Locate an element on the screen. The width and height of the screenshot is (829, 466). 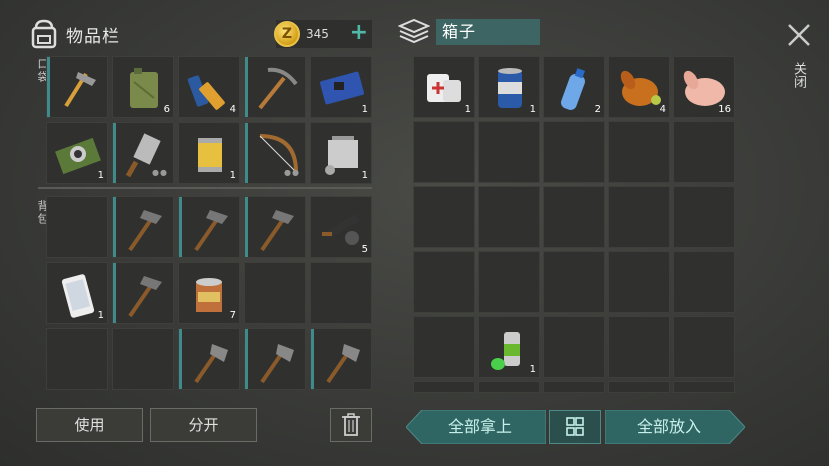
stacked-box-icon is located at coordinates (414, 31).